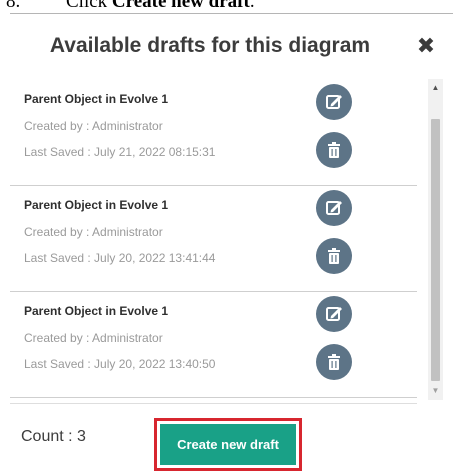 This screenshot has width=453, height=472. What do you see at coordinates (120, 152) in the screenshot?
I see `draft-last-saved: Last Saved : July 21, 2022 08:15:31` at bounding box center [120, 152].